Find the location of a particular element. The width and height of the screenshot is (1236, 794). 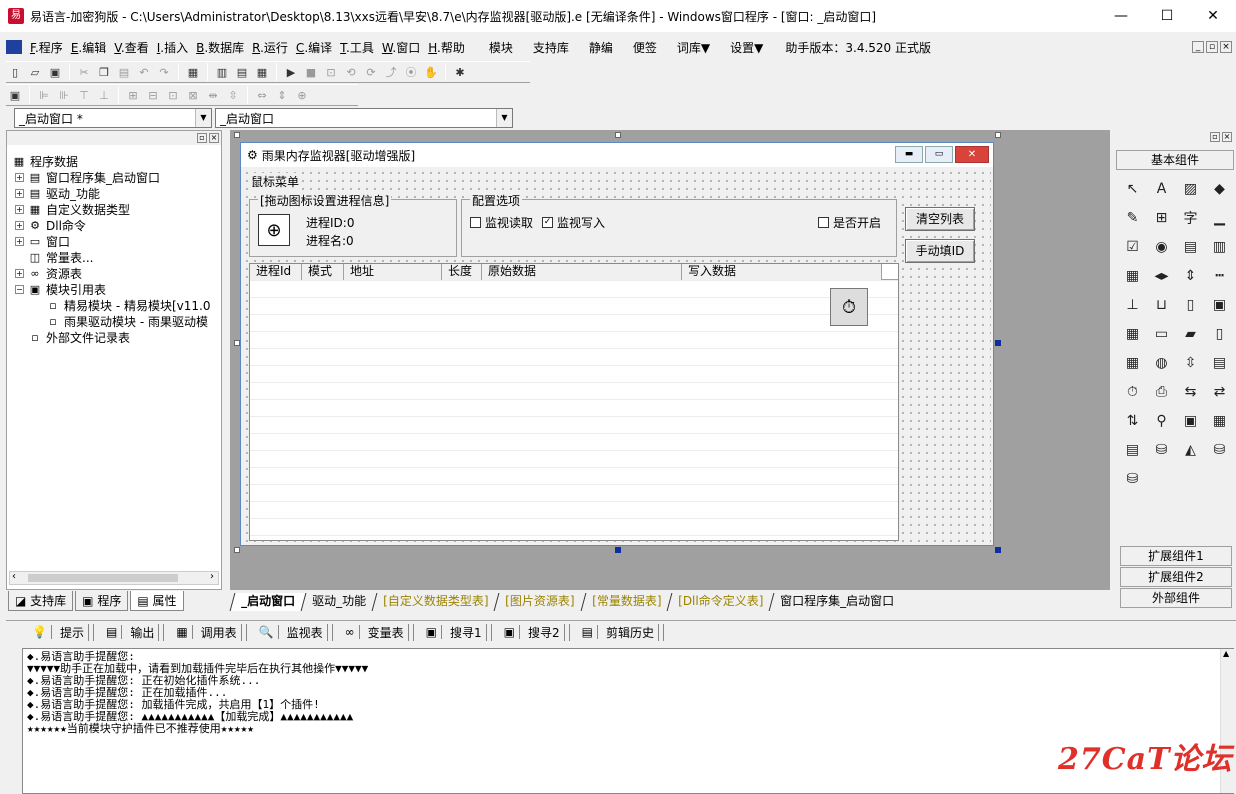

tree-item: + ▤ 驱动_功能 is located at coordinates (116, 193).